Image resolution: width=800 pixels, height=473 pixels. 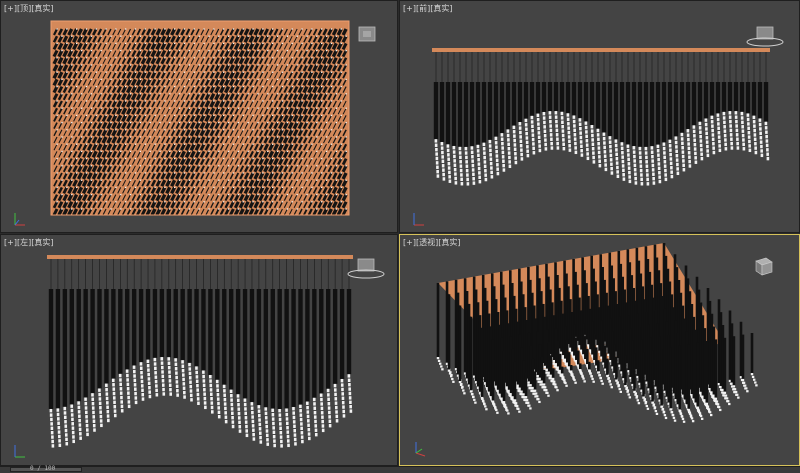 I want to click on hanging-rods, so click(x=601, y=119).